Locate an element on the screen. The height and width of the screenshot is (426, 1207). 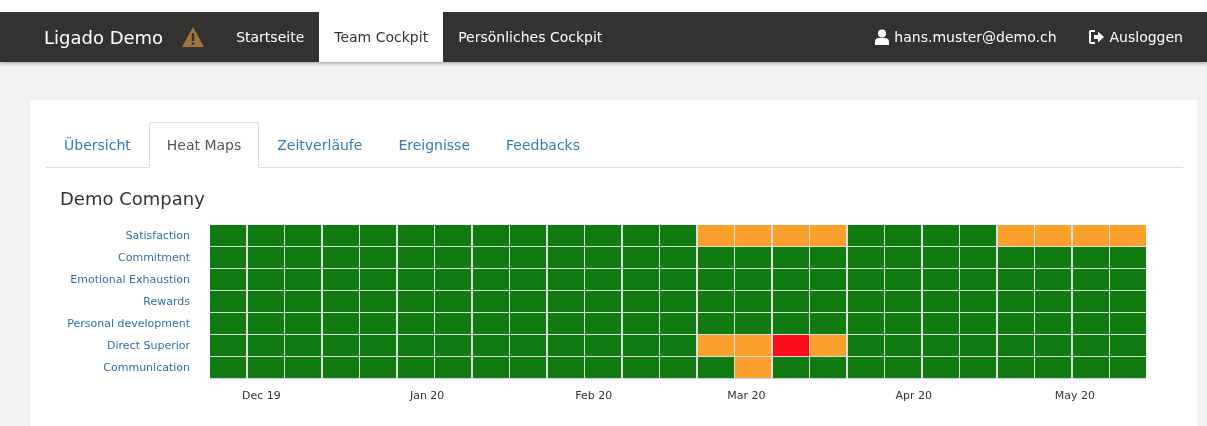
section-title: Demo Company is located at coordinates (133, 198).